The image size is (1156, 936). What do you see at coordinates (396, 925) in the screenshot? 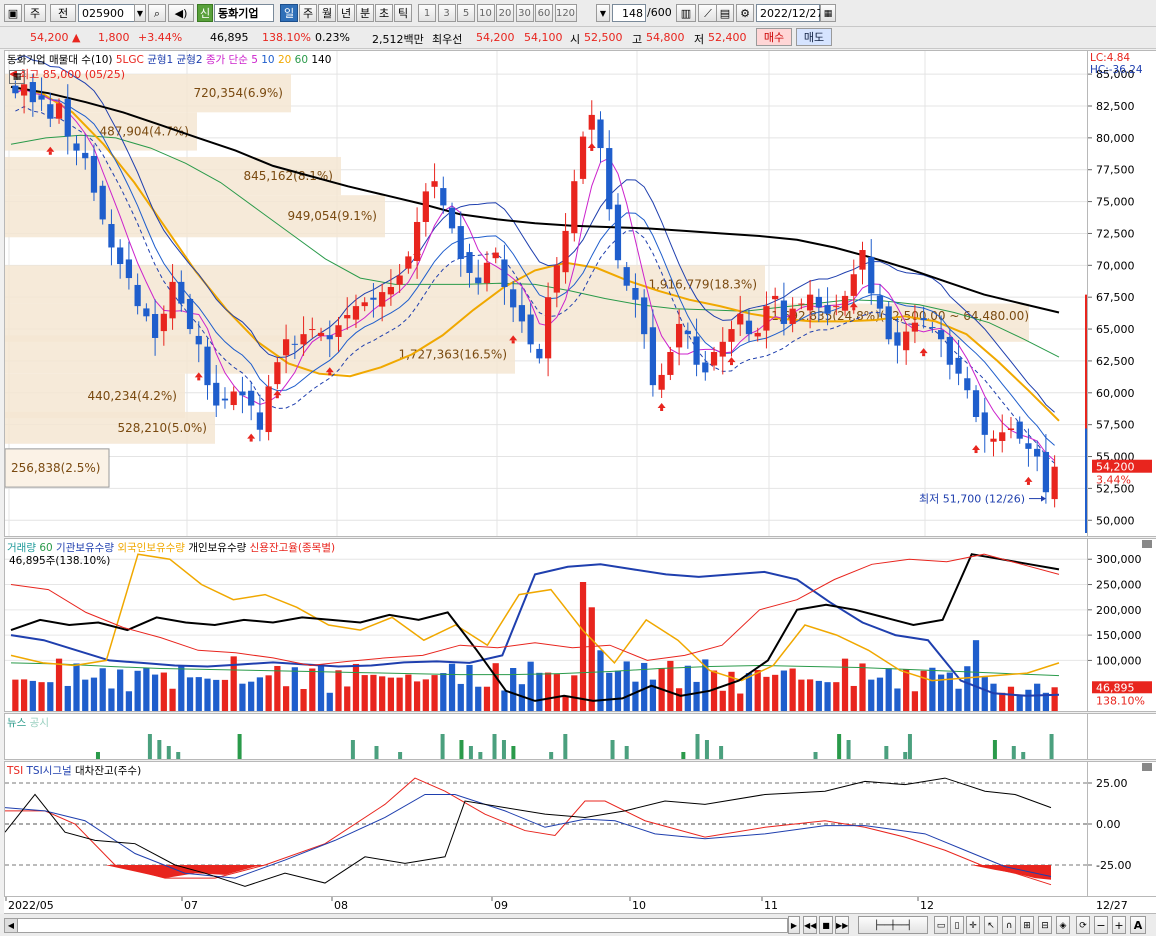
I see `scroll-track: ◀` at bounding box center [396, 925].